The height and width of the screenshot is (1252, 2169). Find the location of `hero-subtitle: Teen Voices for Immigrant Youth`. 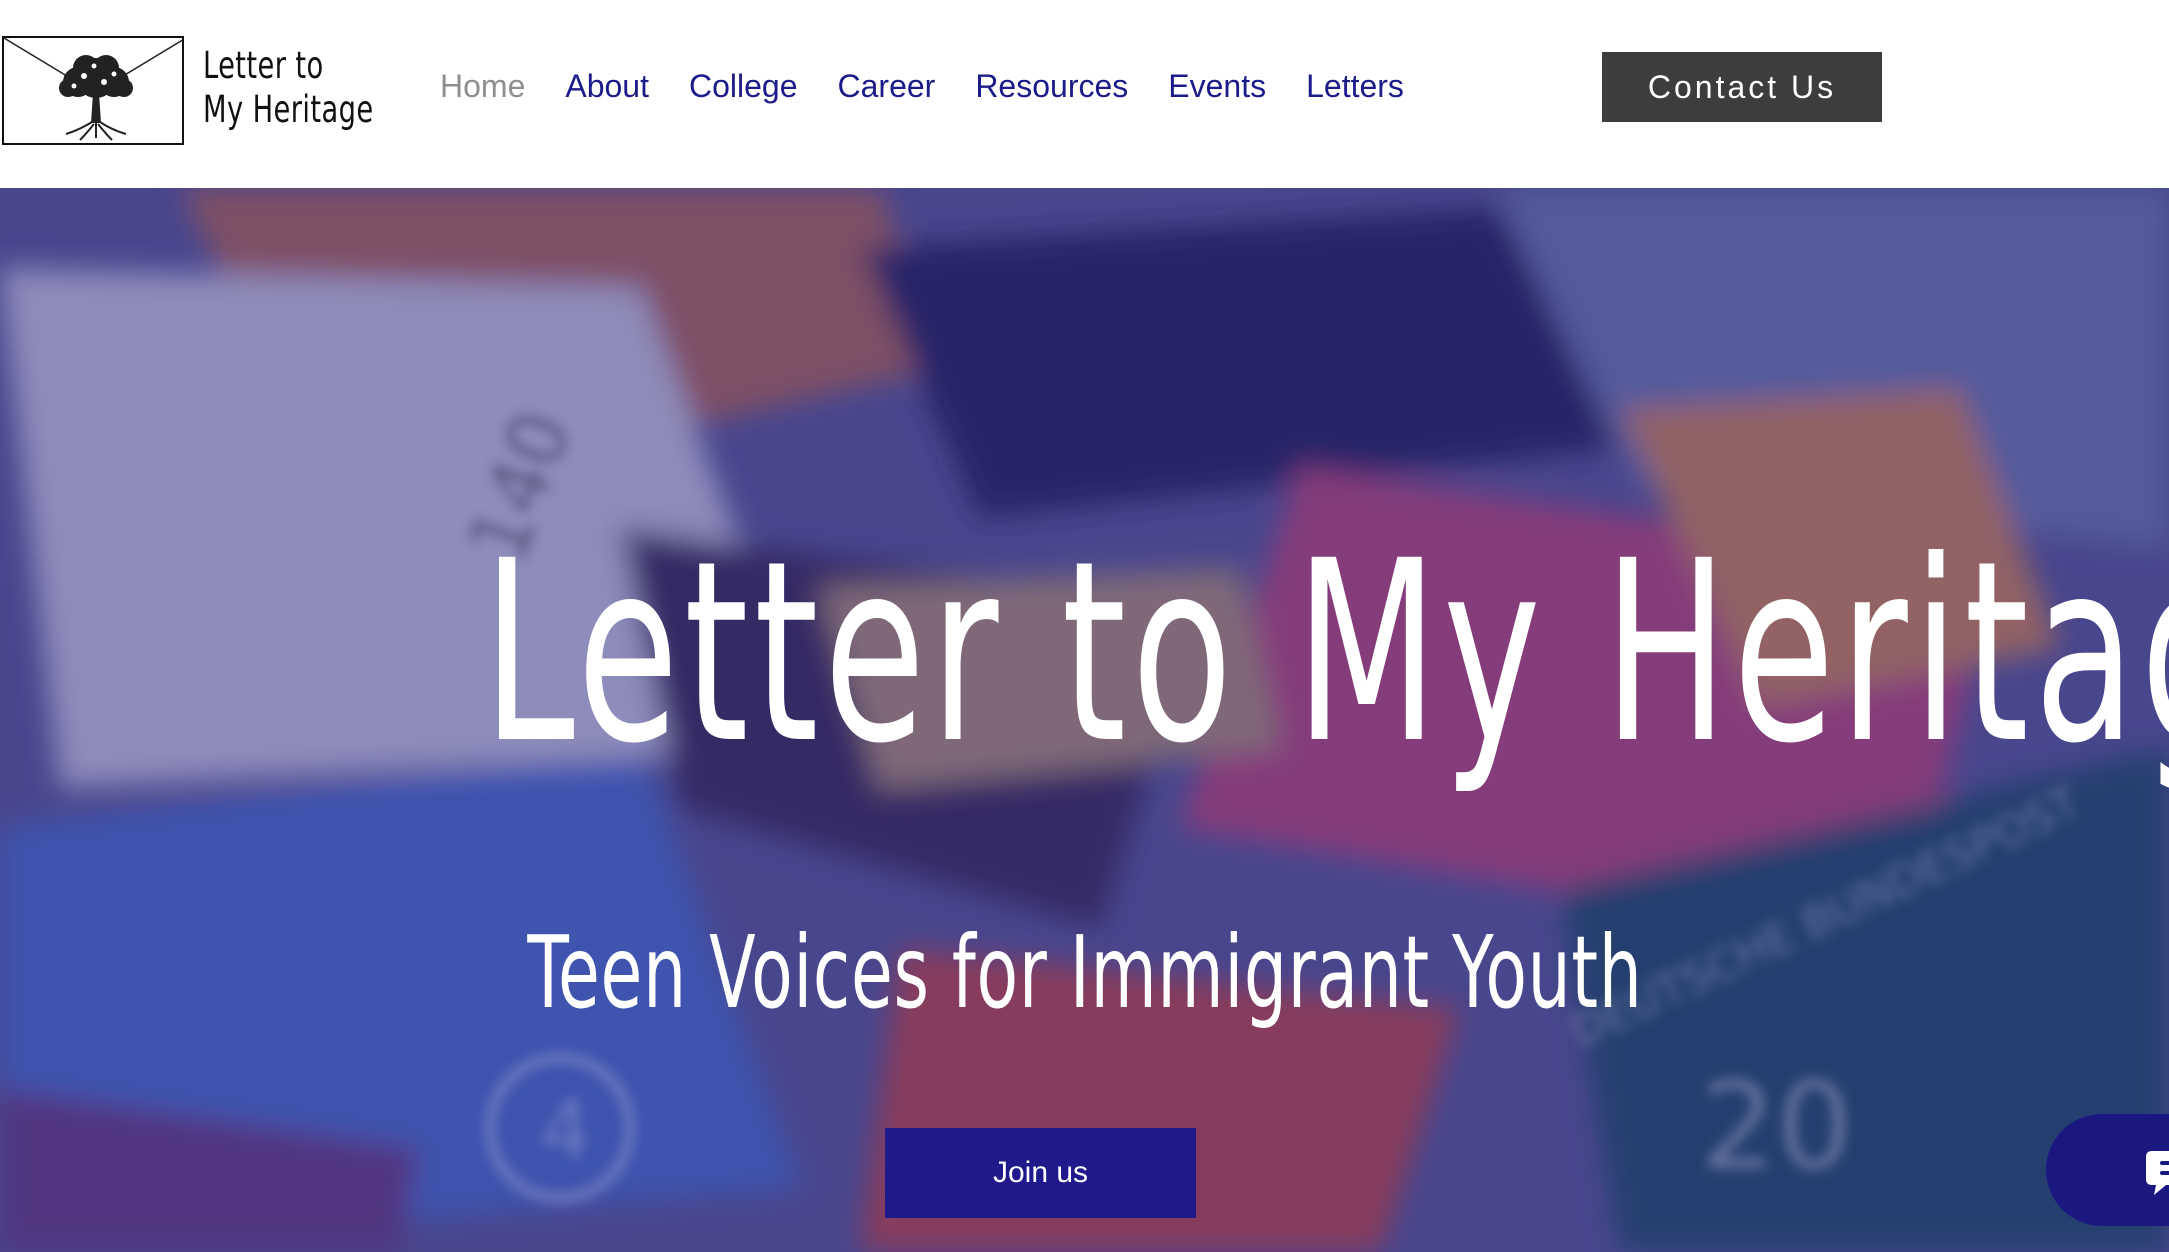

hero-subtitle: Teen Voices for Immigrant Youth is located at coordinates (1084, 973).